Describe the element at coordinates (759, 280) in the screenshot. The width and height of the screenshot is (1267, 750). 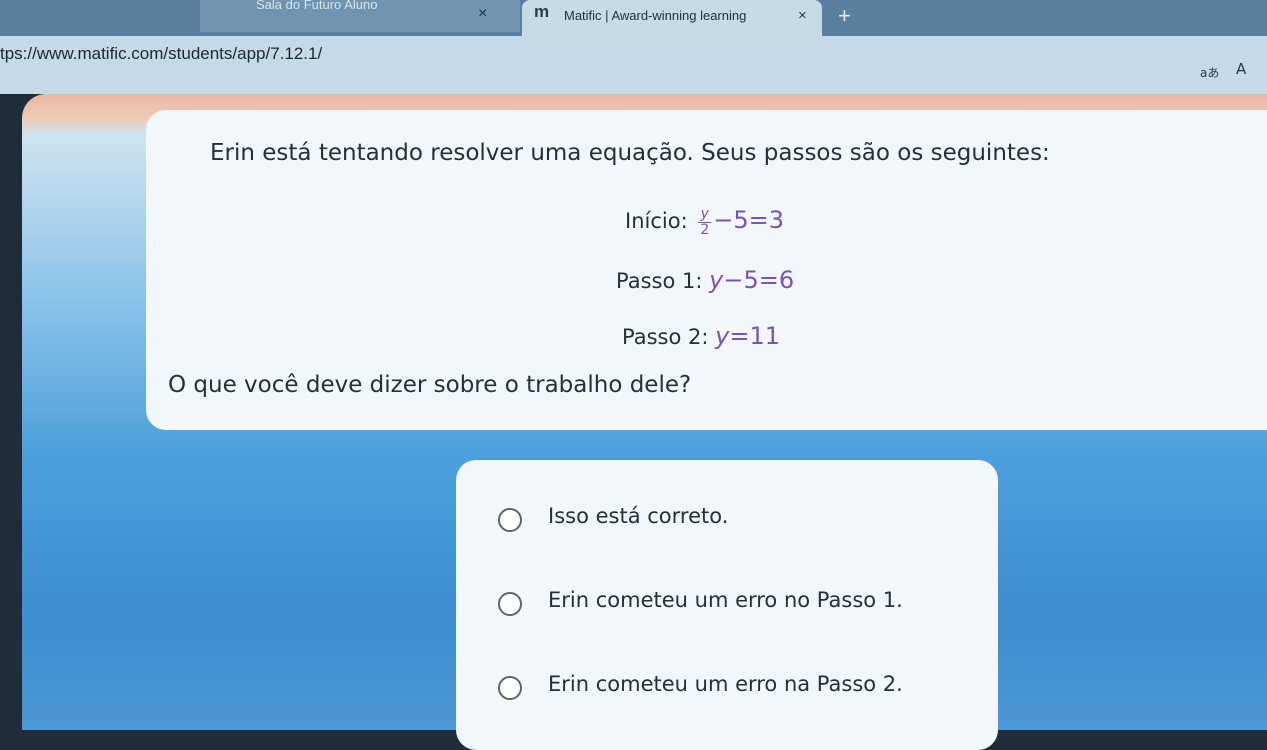
I see `equation-rest: −5=6` at that location.